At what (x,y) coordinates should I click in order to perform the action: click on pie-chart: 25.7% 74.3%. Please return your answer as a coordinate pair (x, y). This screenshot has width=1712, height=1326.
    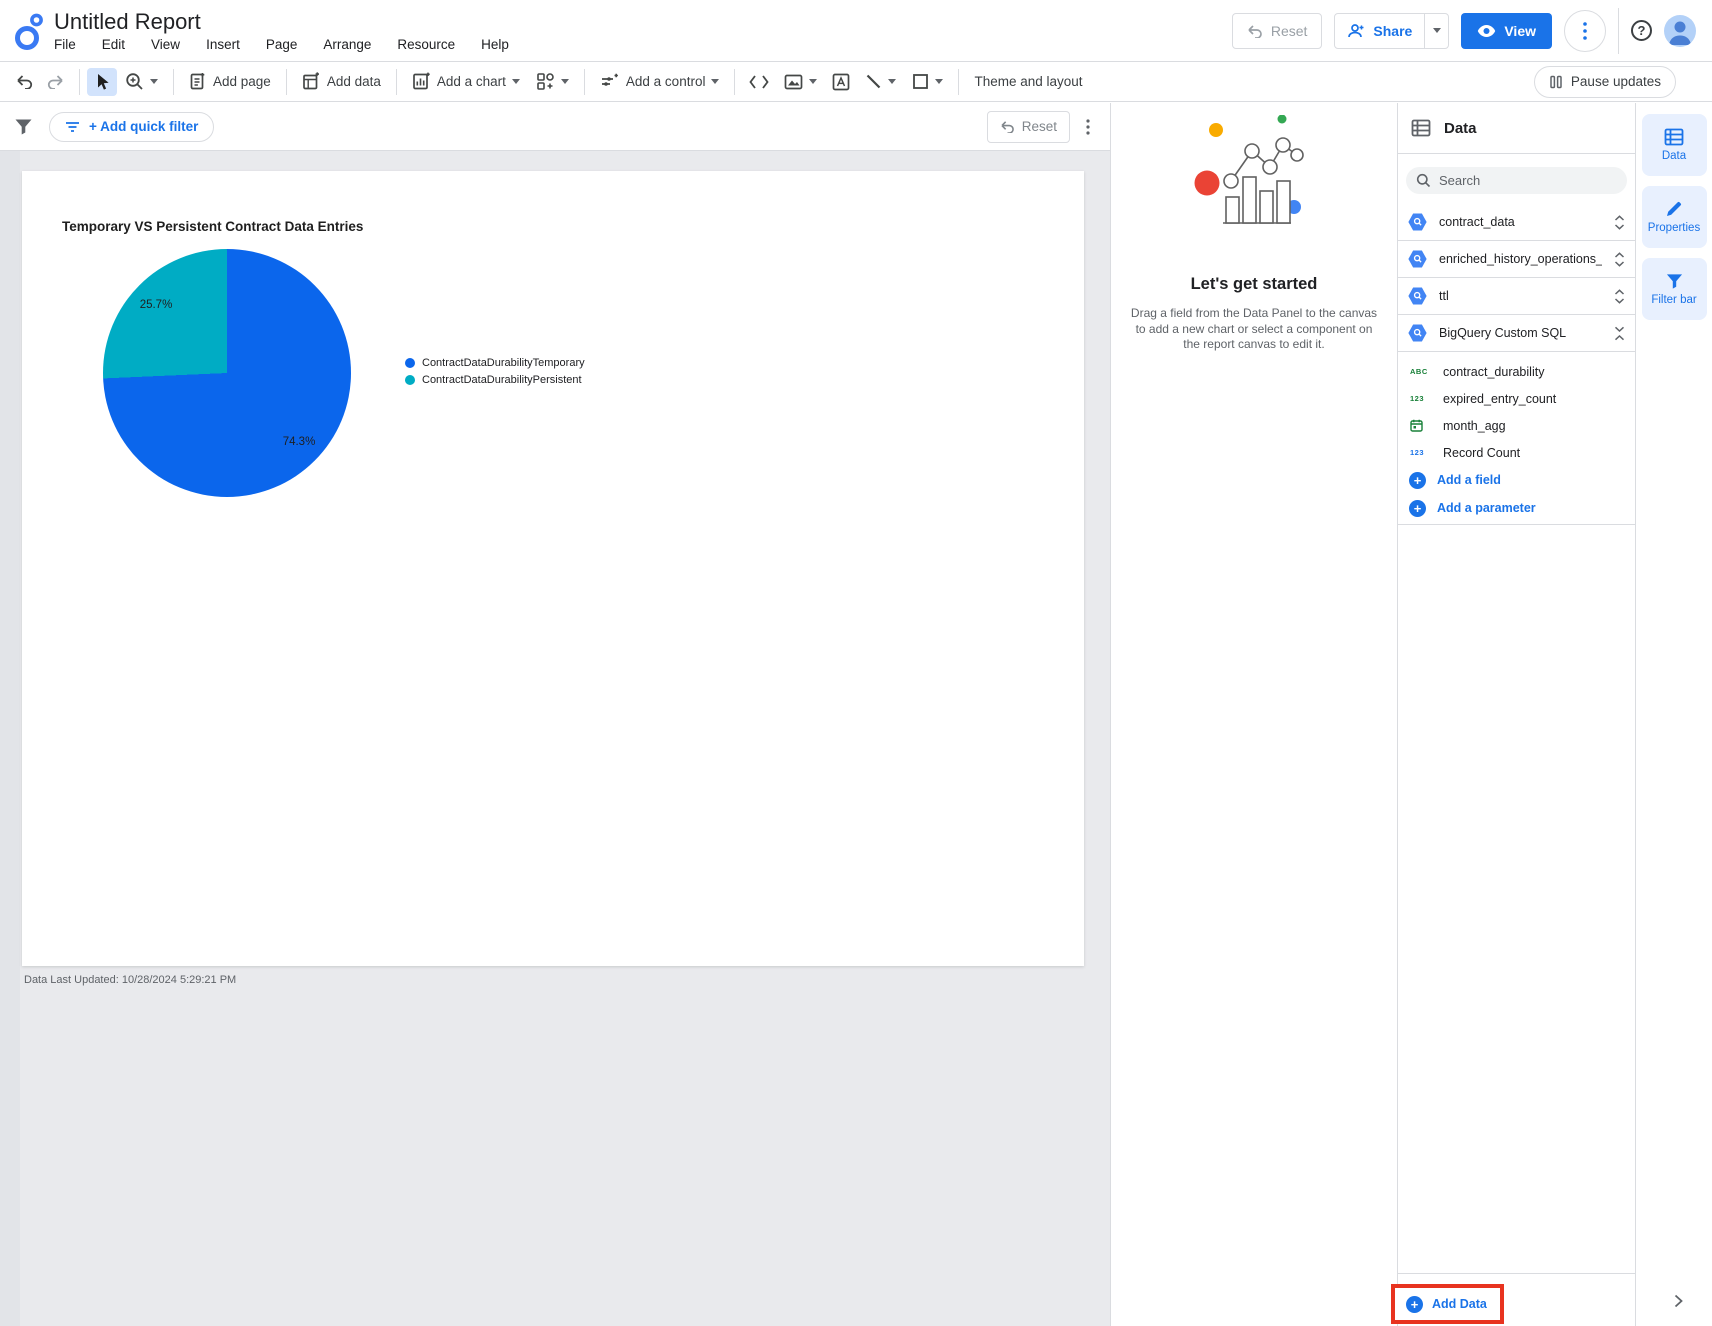
    Looking at the image, I should click on (227, 373).